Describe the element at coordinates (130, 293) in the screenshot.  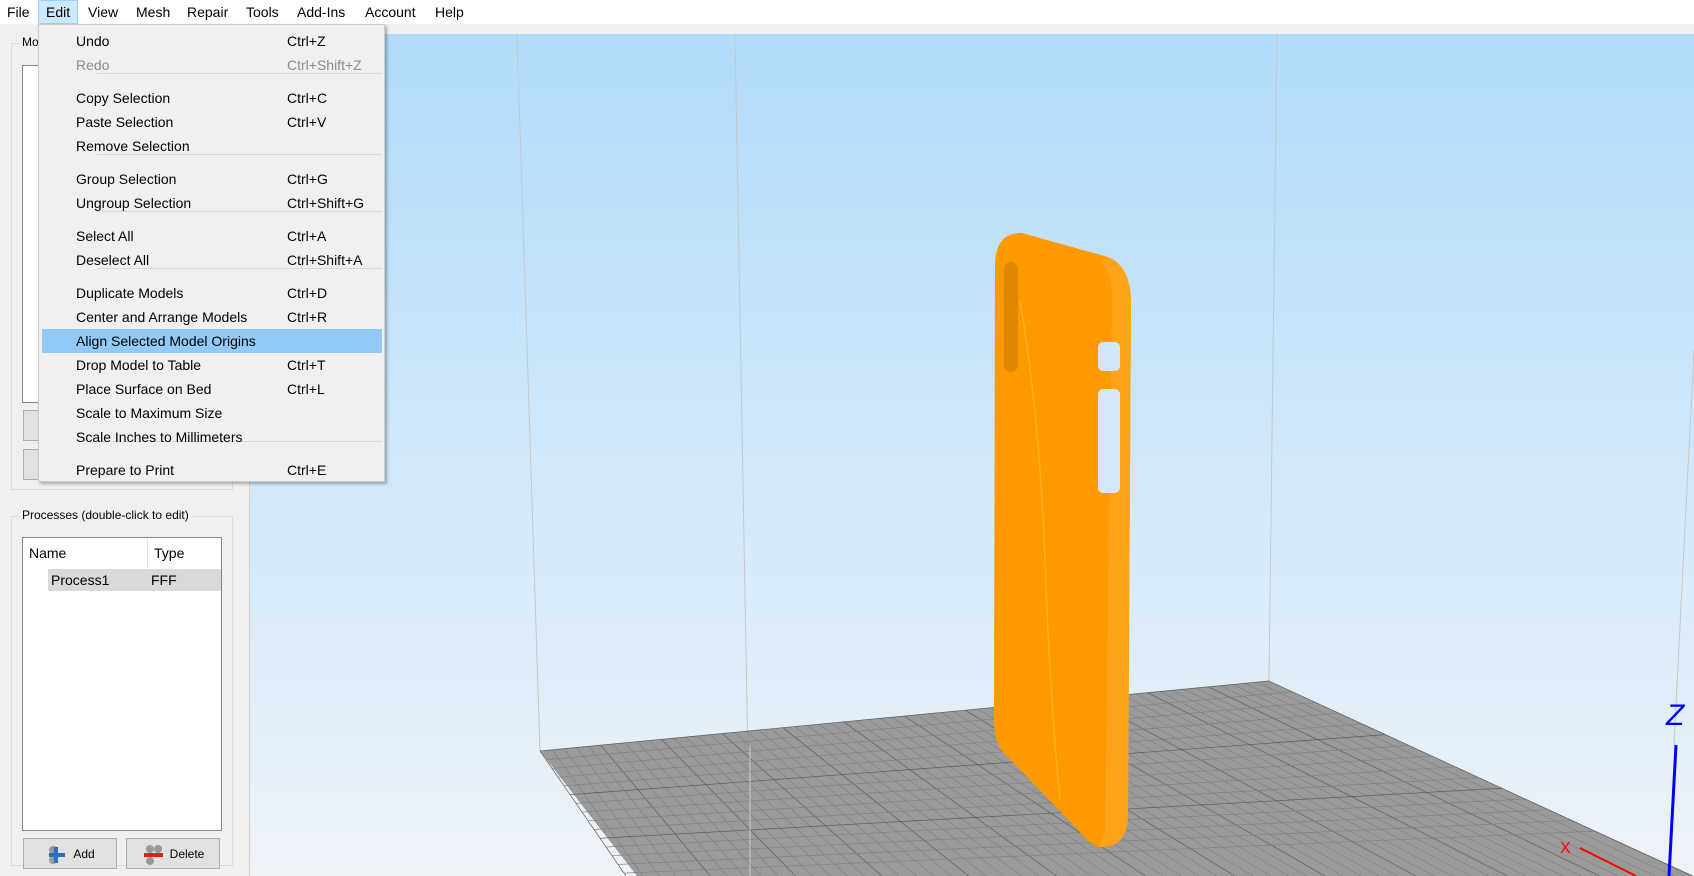
I see `menu-item-label: Duplicate Models` at that location.